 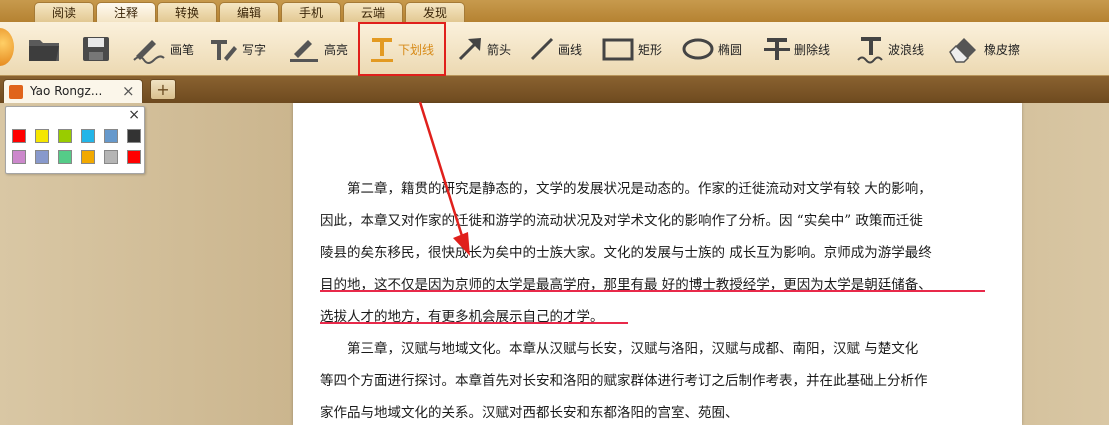 I want to click on highlight-tool: 高亮, so click(x=317, y=49).